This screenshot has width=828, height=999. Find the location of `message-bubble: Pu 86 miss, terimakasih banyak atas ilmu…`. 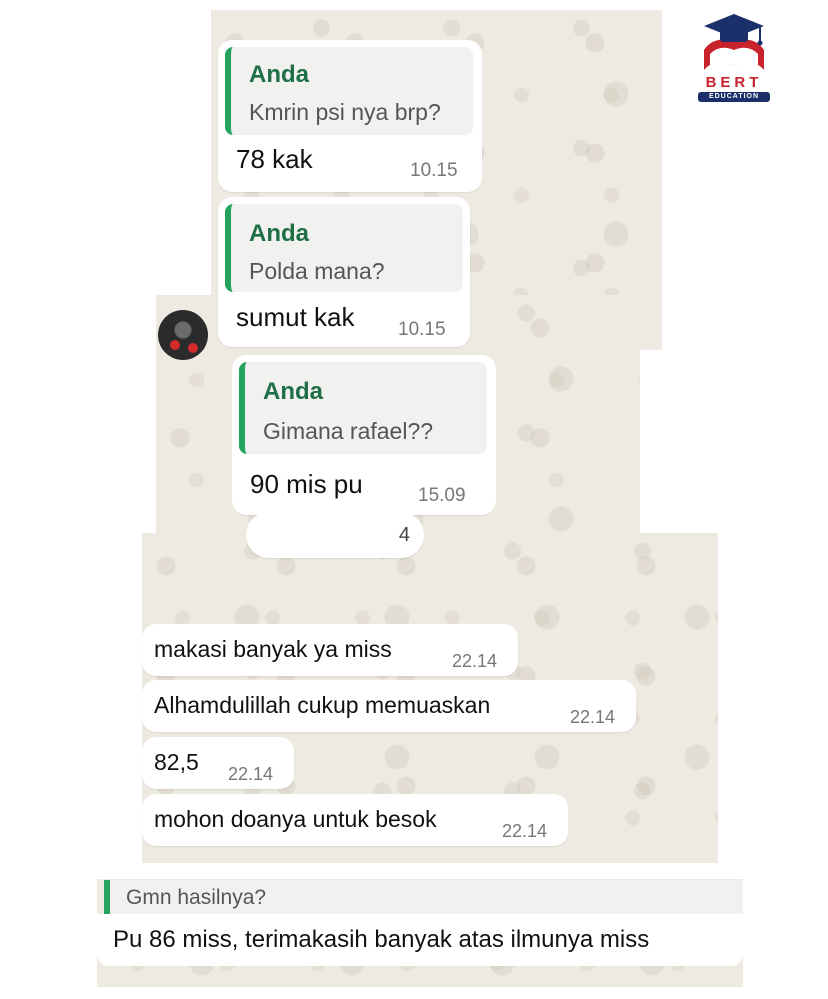

message-bubble: Pu 86 miss, terimakasih banyak atas ilmu… is located at coordinates (420, 940).